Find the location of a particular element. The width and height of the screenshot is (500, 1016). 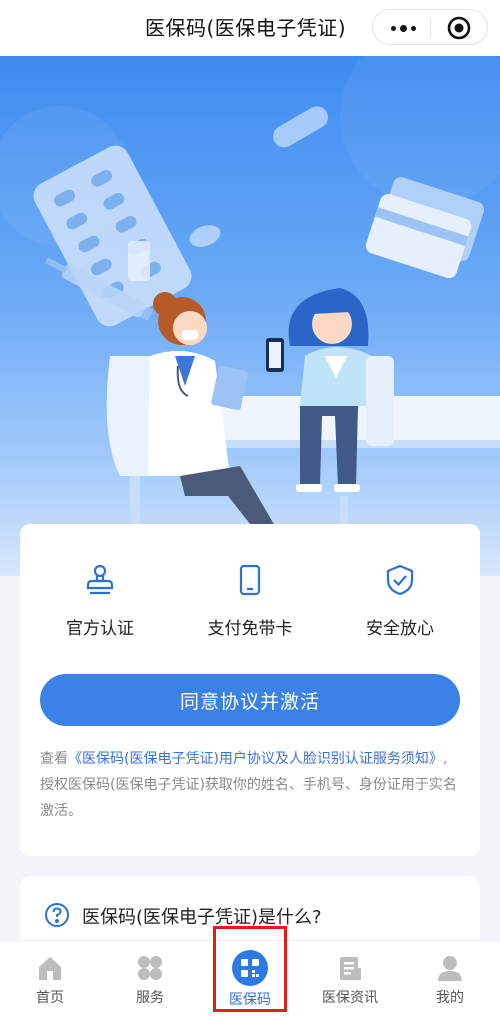

target-circle-icon is located at coordinates (459, 28).